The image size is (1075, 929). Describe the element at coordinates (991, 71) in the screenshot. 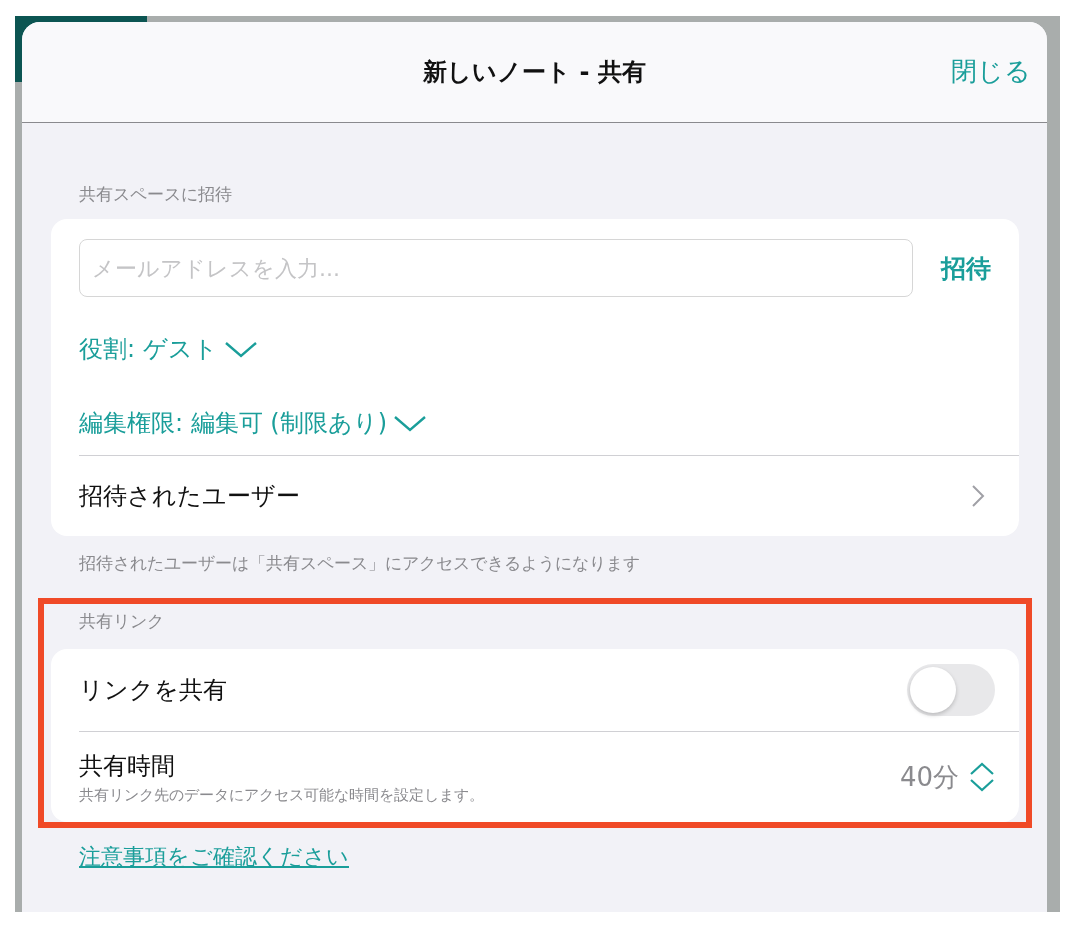

I see `close-button: 閉じる` at that location.